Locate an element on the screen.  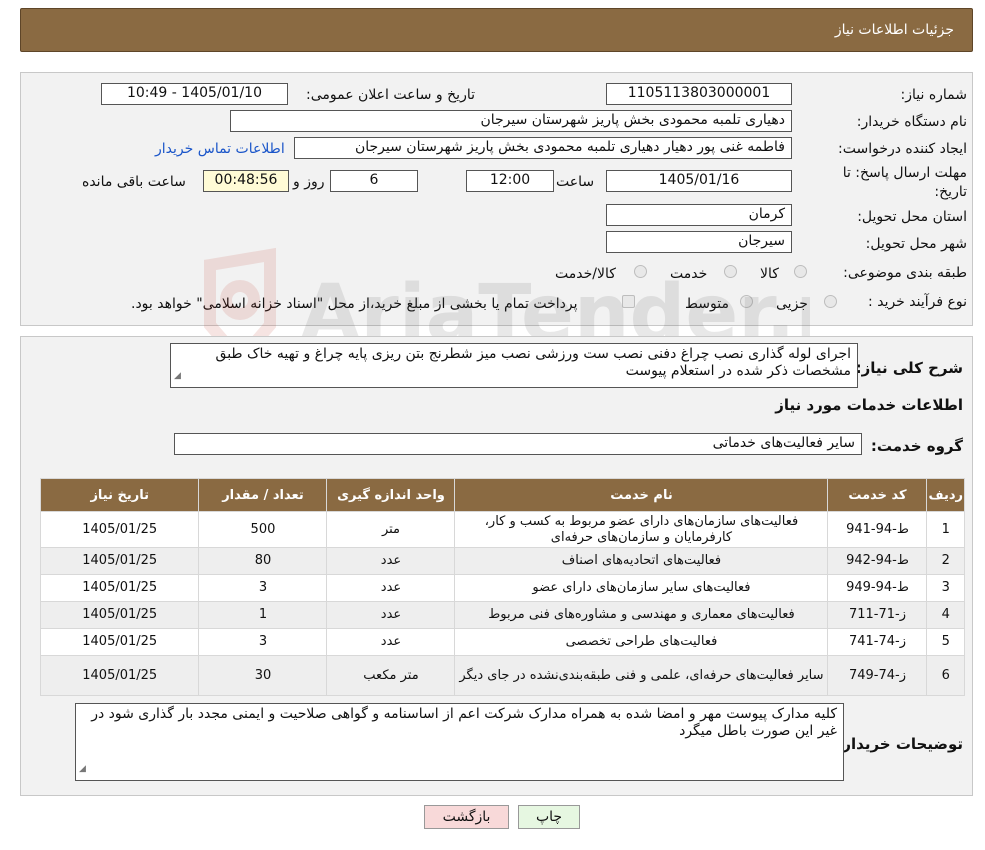
category-label: طبقه بندی موضوعی: is located at coordinates (905, 273).